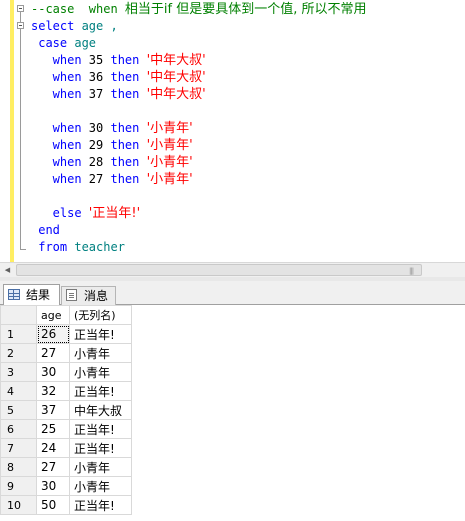 The height and width of the screenshot is (521, 465). What do you see at coordinates (18, 353) in the screenshot?
I see `row-number: 2` at bounding box center [18, 353].